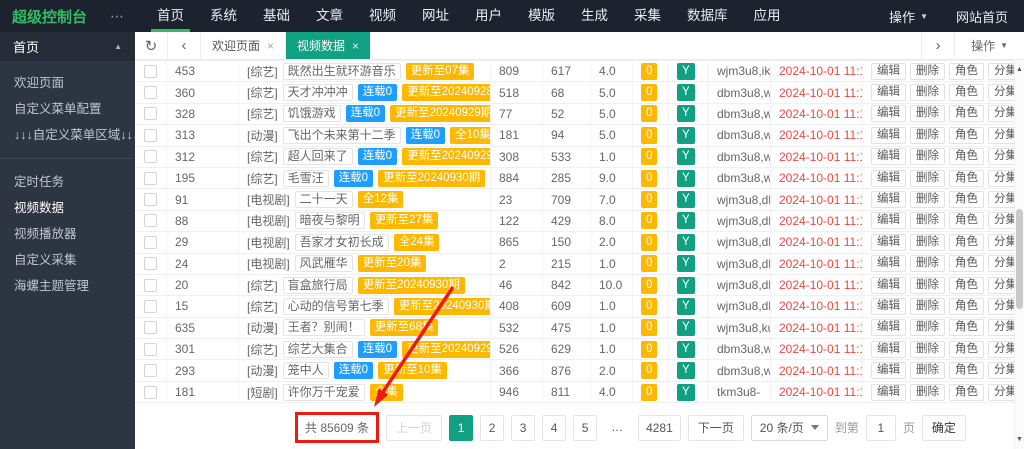 This screenshot has height=449, width=1024. I want to click on row-title: 天才冲冲冲, so click(317, 93).